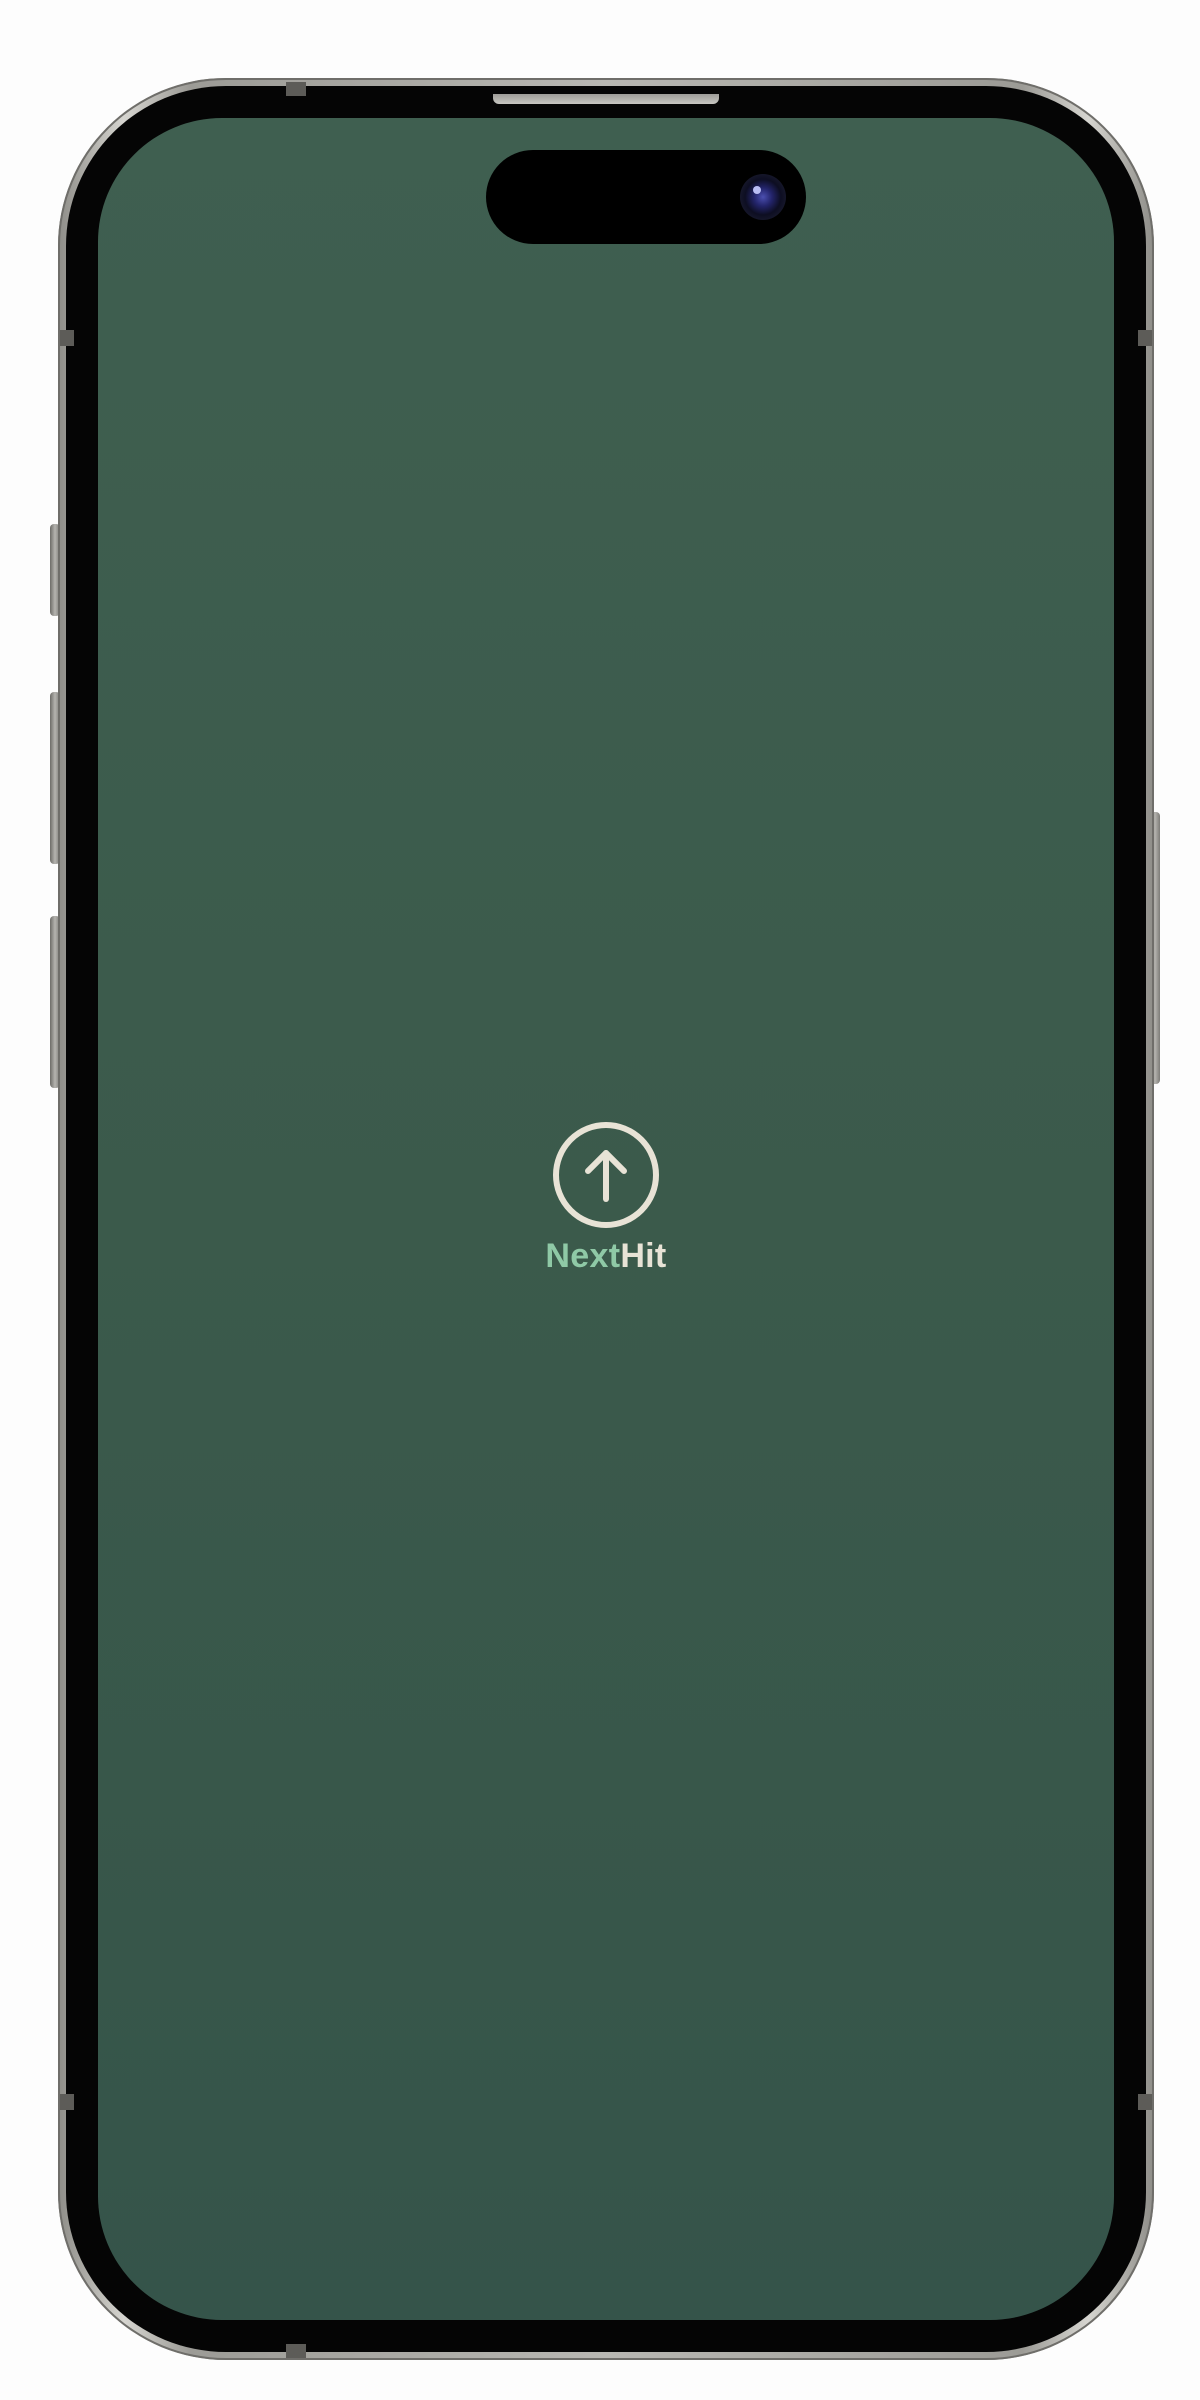 This screenshot has height=2400, width=1200. Describe the element at coordinates (646, 197) in the screenshot. I see `dynamic-island` at that location.